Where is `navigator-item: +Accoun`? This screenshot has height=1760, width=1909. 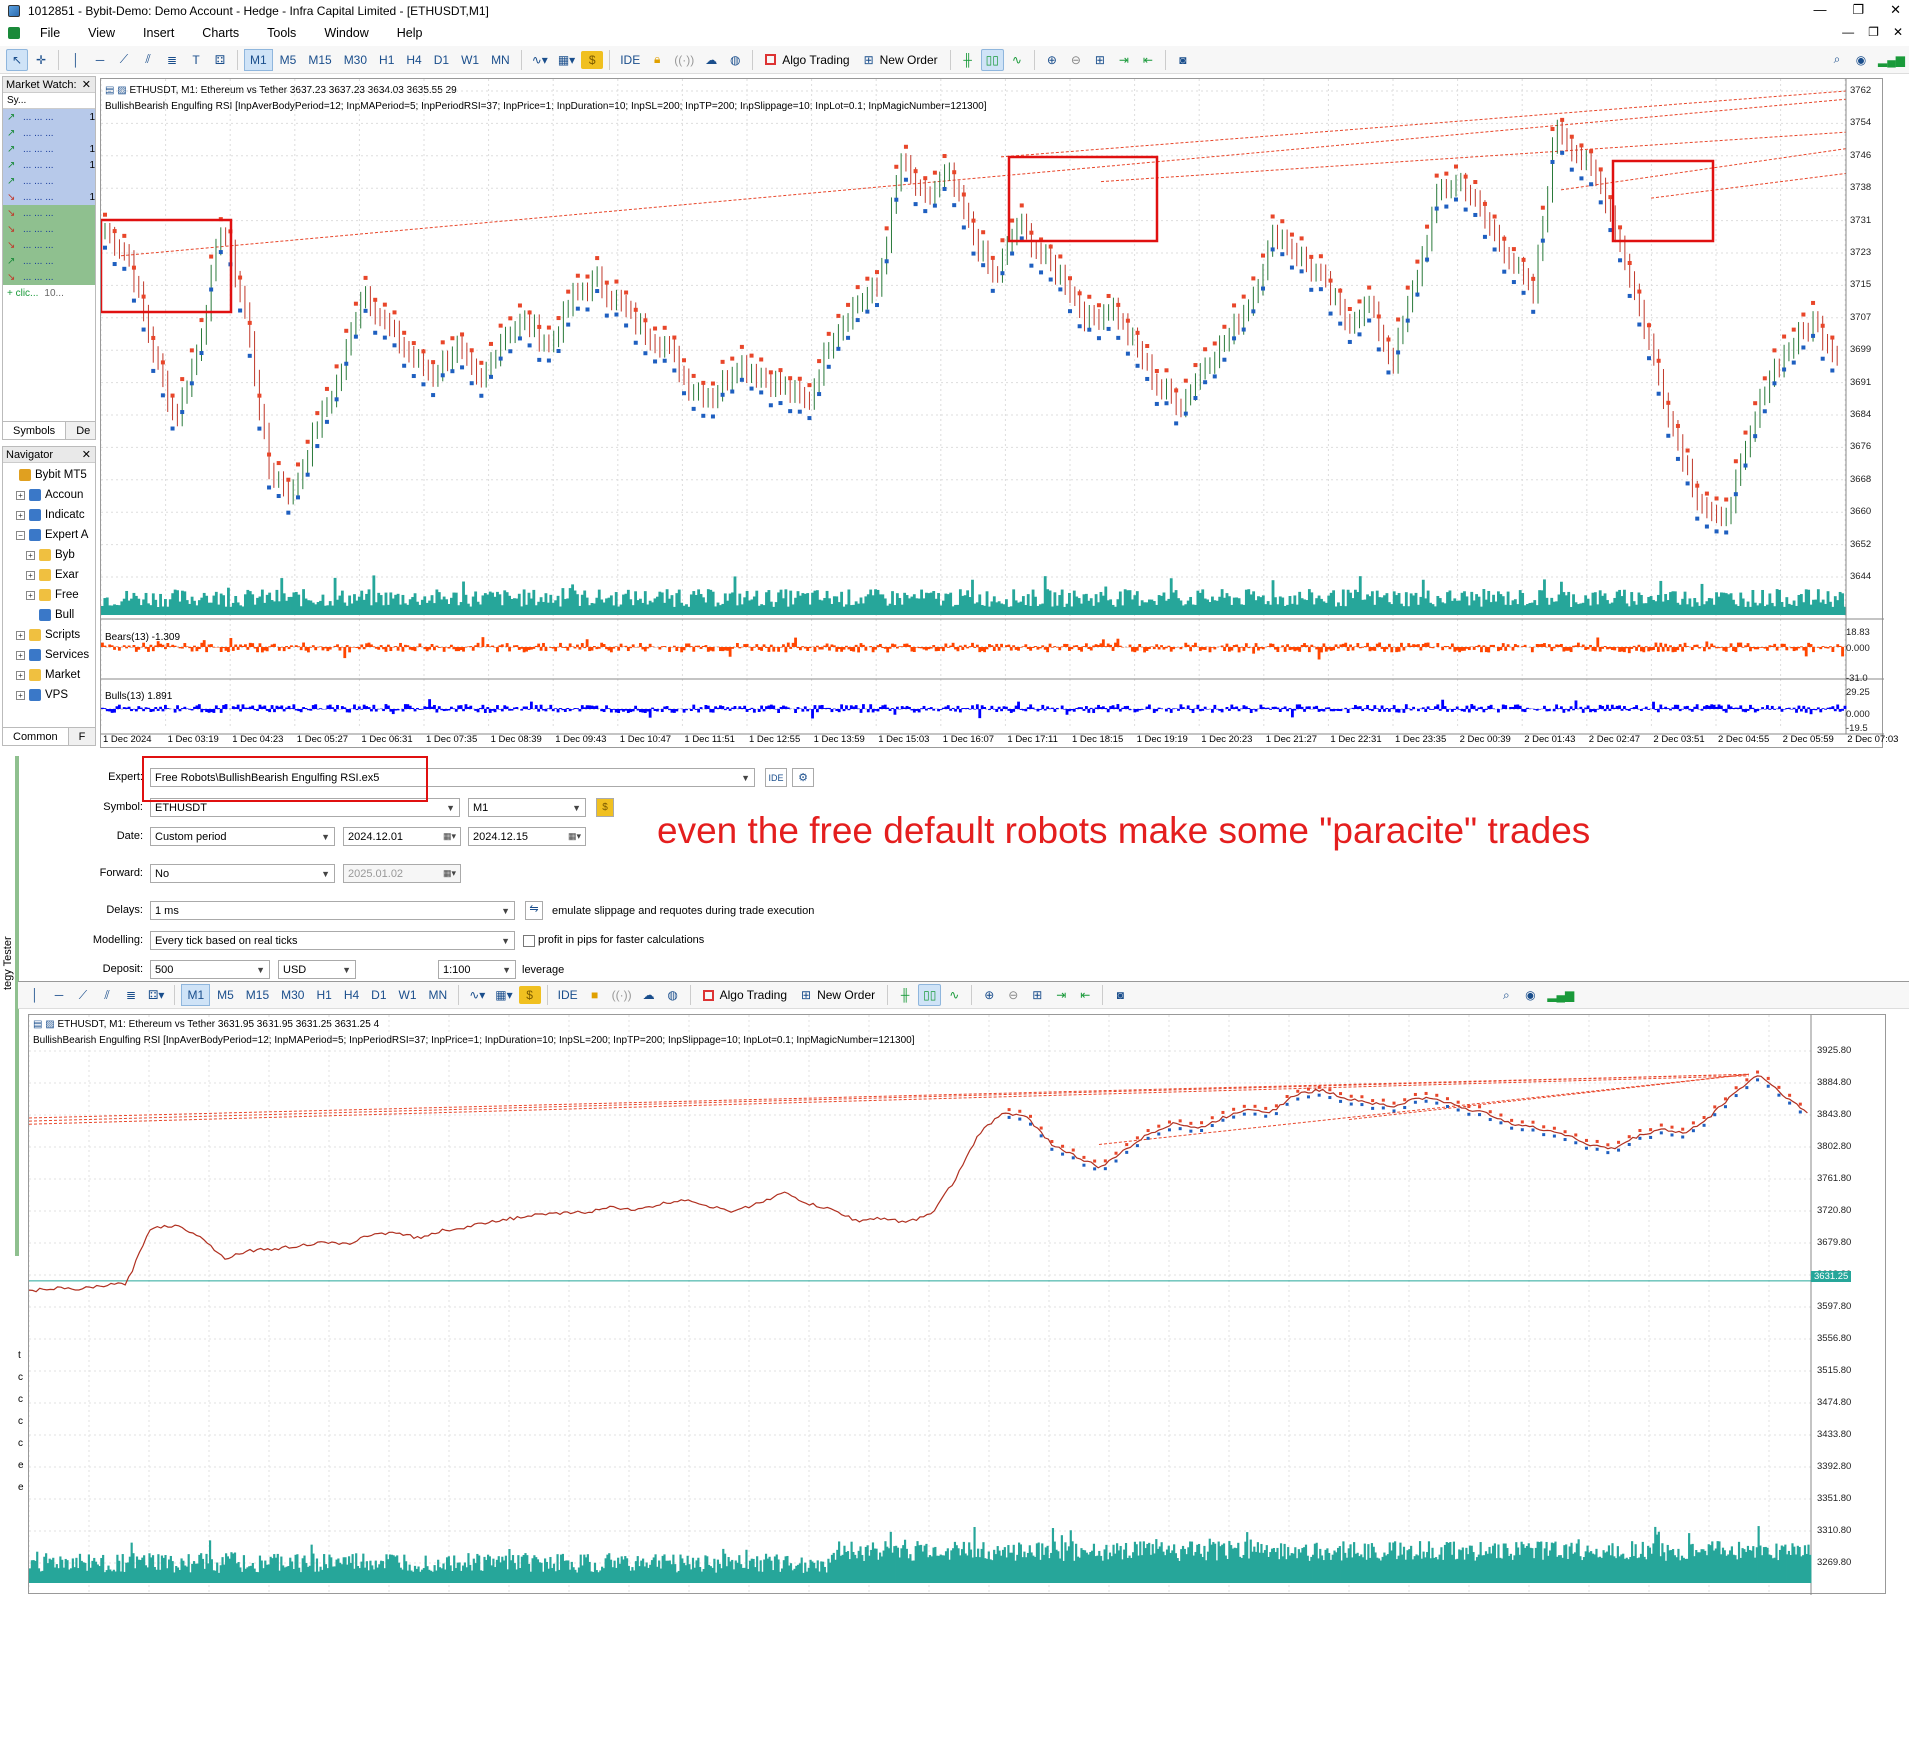
navigator-item: +Accoun is located at coordinates (49, 495).